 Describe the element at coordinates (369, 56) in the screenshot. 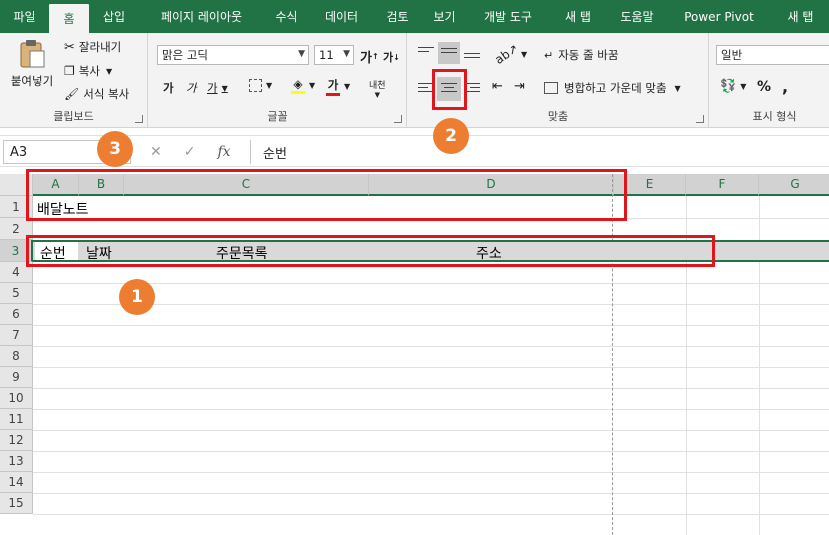

I see `grow-font-button: 가 ↑` at that location.